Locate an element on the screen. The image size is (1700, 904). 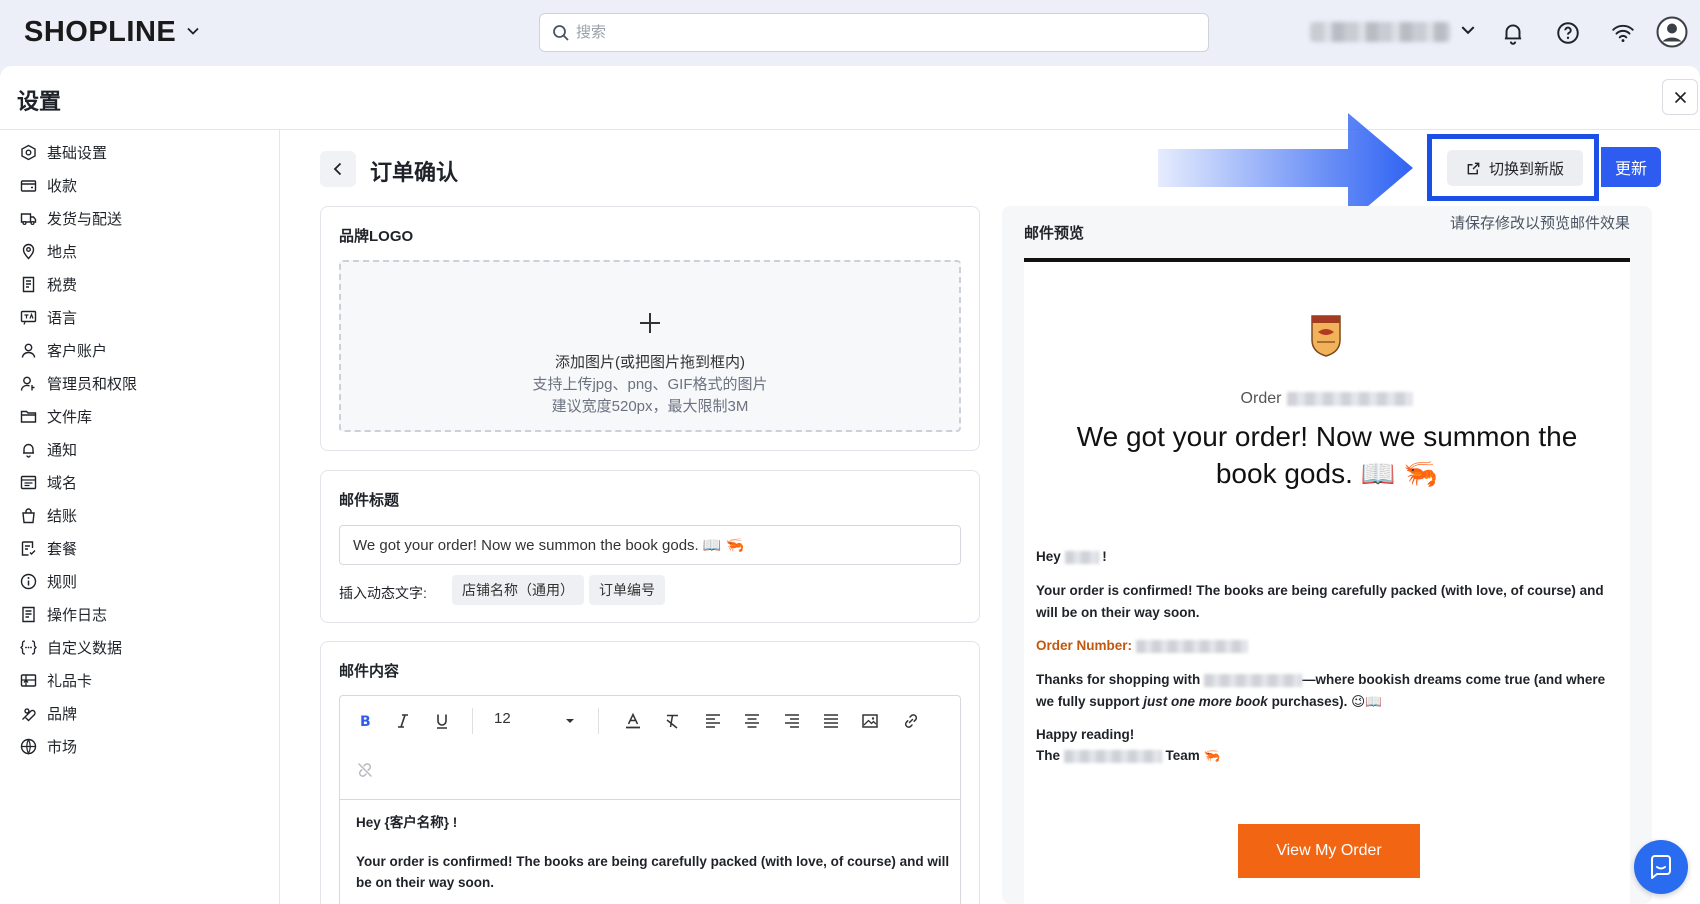
sidebar-item: 结账 is located at coordinates (145, 515).